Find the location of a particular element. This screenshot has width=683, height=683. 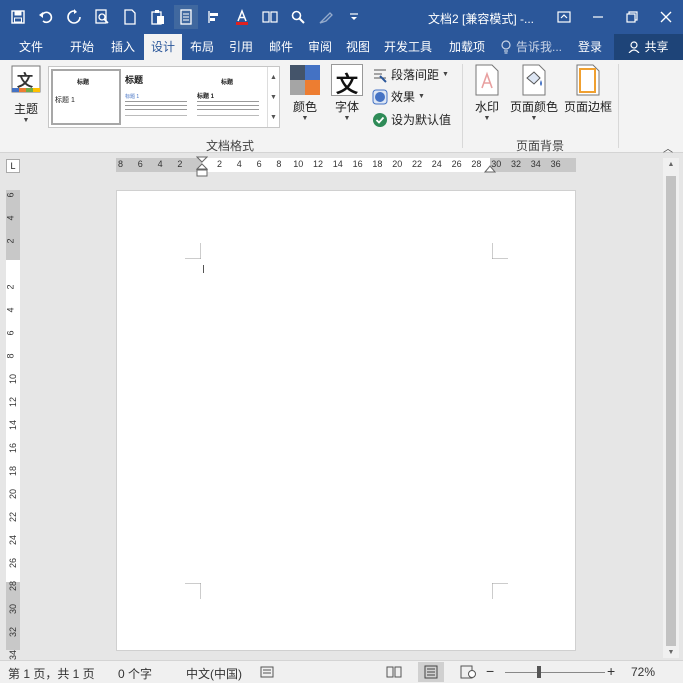

ruler-number: 18 is located at coordinates (377, 164).